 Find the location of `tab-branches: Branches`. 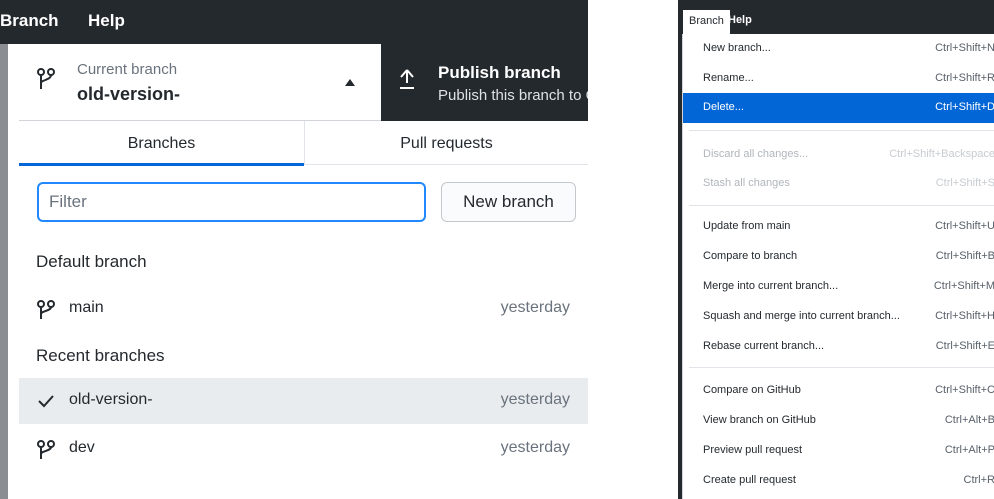

tab-branches: Branches is located at coordinates (162, 143).